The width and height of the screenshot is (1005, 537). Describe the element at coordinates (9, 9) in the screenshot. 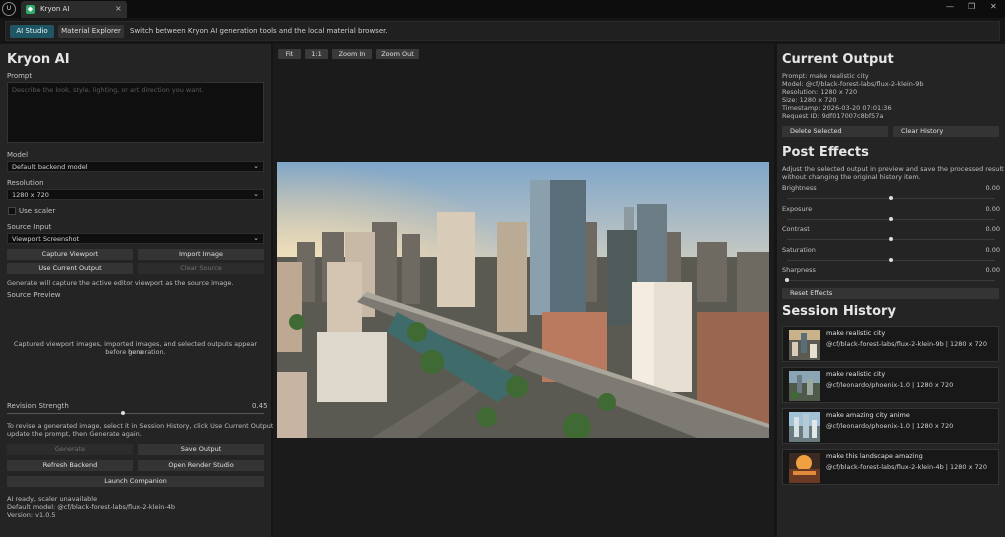

I see `app-logo-icon: U` at that location.